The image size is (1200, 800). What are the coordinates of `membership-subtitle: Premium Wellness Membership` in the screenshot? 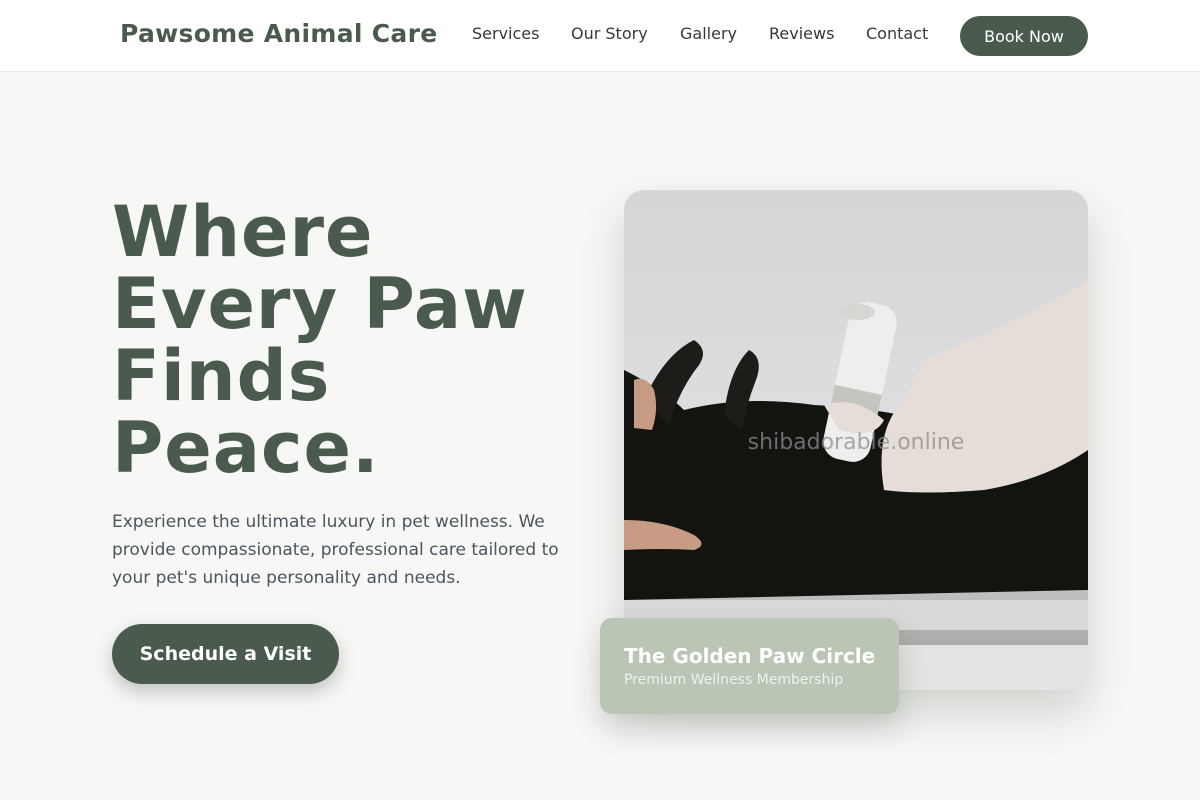 It's located at (734, 680).